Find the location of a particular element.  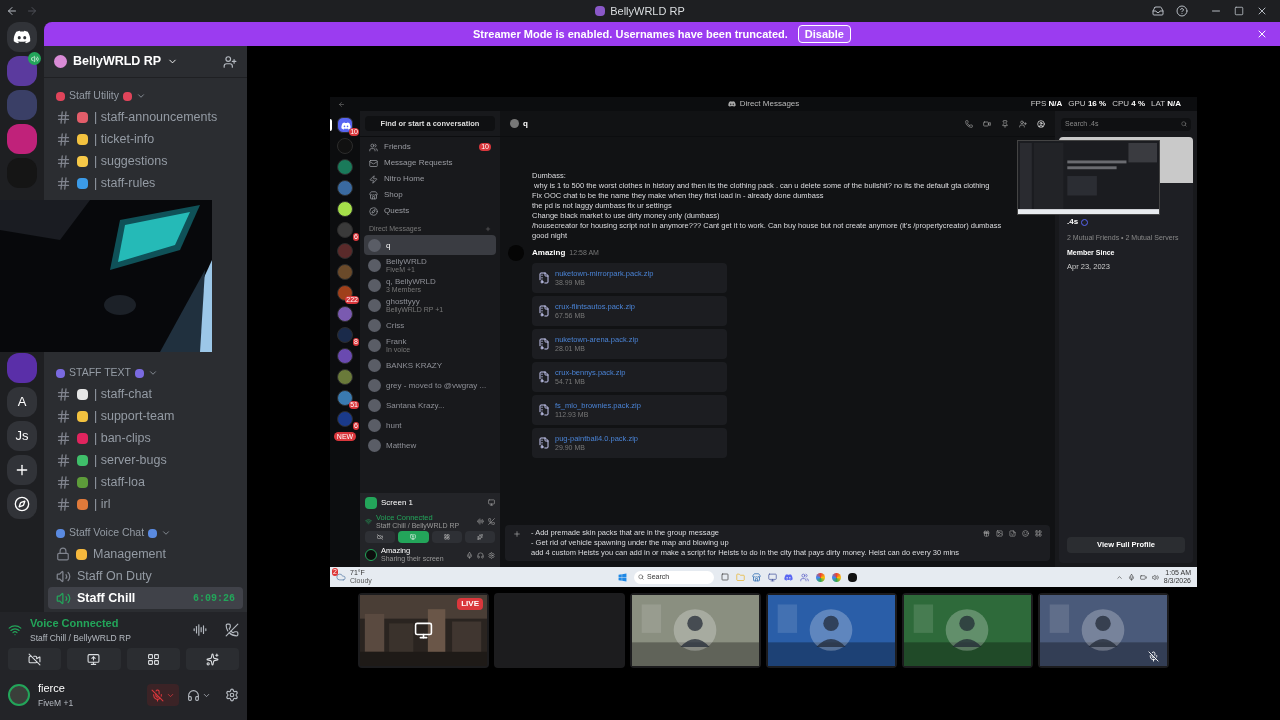

zip-file-icon is located at coordinates (544, 443).